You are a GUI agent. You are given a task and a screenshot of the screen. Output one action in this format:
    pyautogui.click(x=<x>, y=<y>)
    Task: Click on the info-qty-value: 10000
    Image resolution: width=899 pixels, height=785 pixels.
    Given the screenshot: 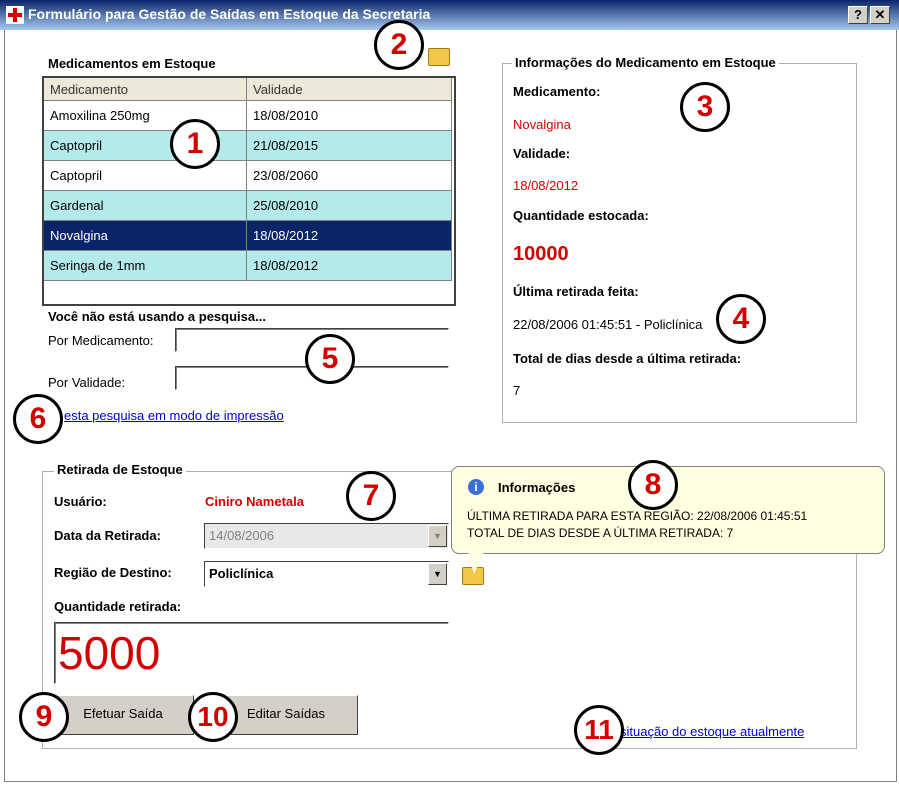 What is the action you would take?
    pyautogui.click(x=541, y=254)
    